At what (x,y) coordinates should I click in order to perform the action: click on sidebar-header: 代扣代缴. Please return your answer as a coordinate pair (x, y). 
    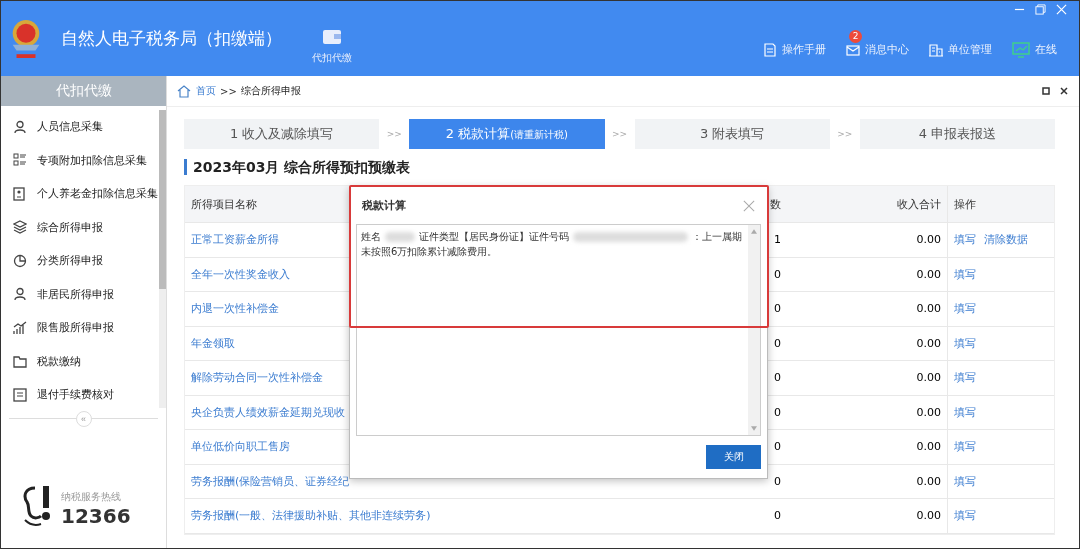
    Looking at the image, I should click on (83, 91).